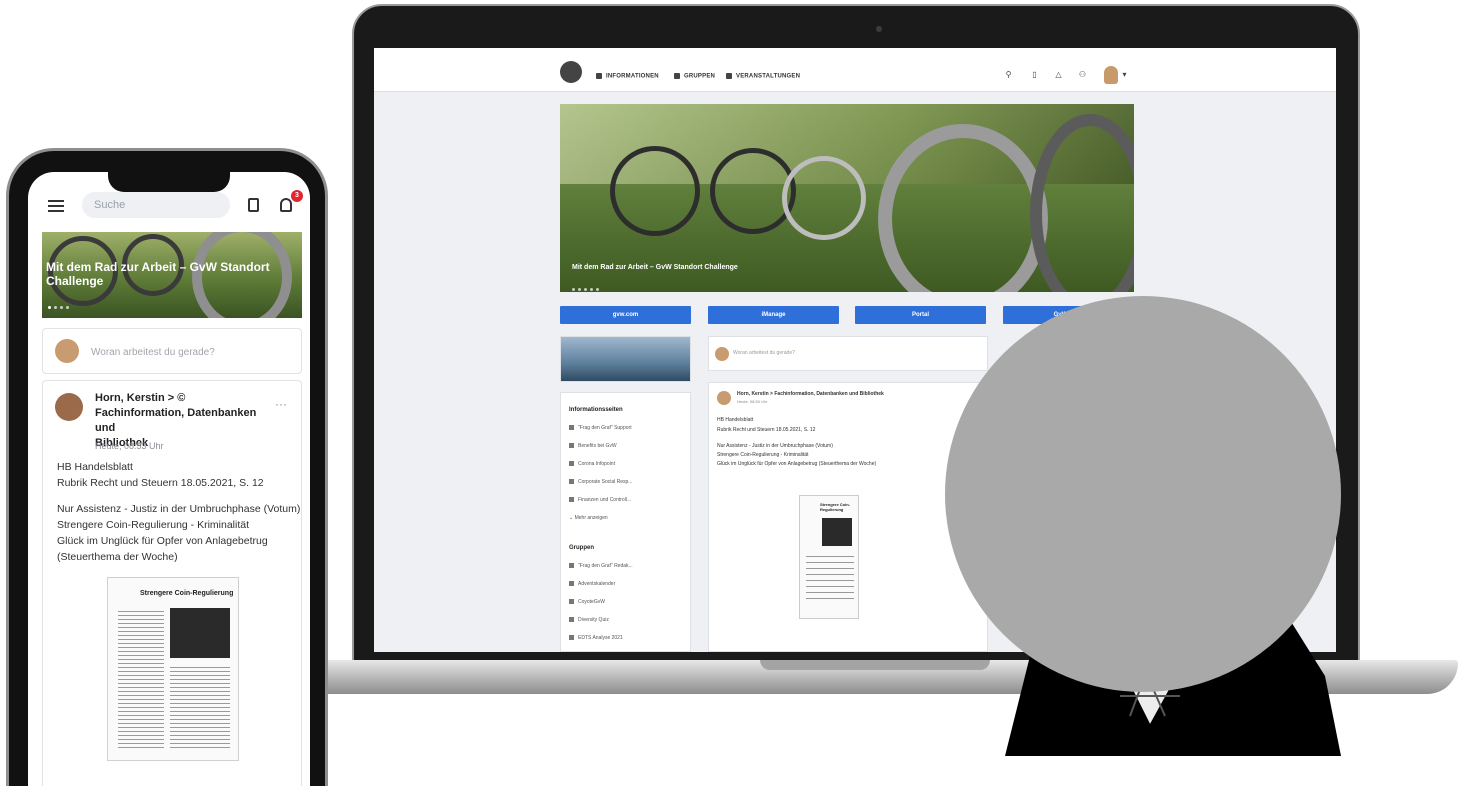 This screenshot has height=786, width=1458. Describe the element at coordinates (587, 602) in the screenshot. I see `group-item: CoyoteGvW` at that location.